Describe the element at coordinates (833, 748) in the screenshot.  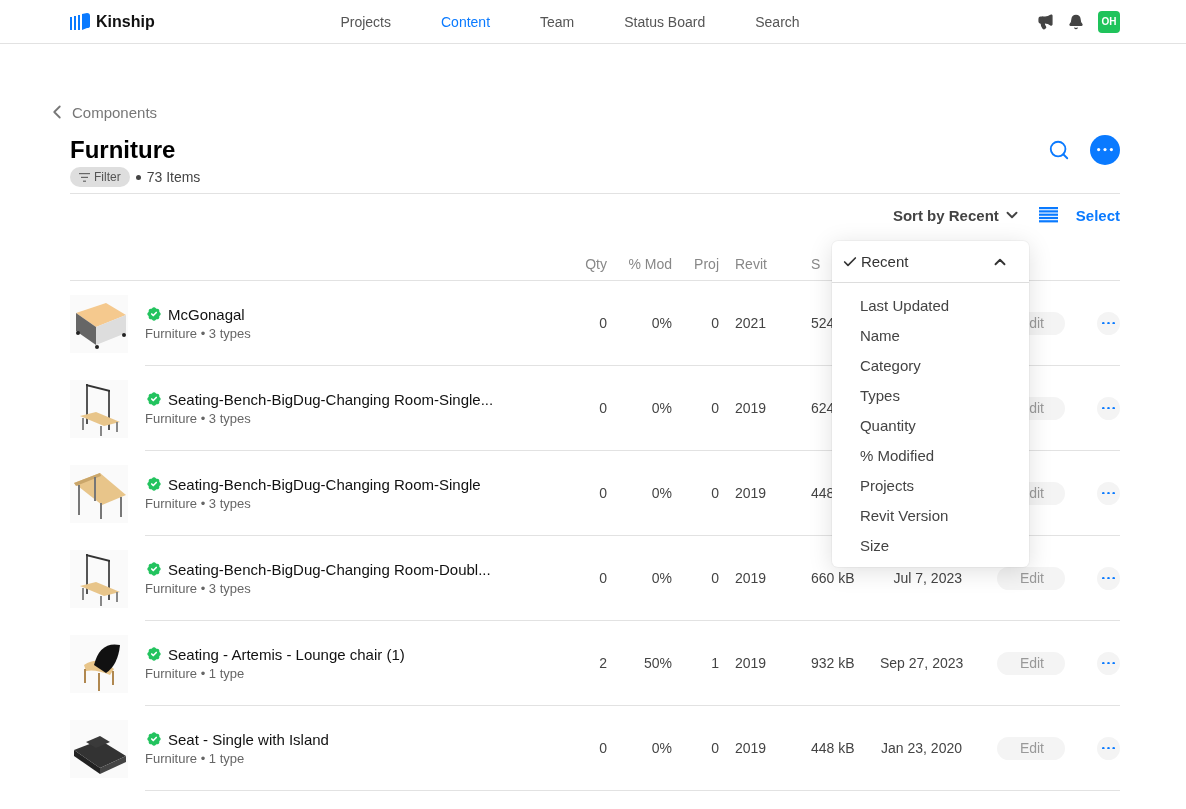
I see `size-cell-text: 448 kB` at that location.